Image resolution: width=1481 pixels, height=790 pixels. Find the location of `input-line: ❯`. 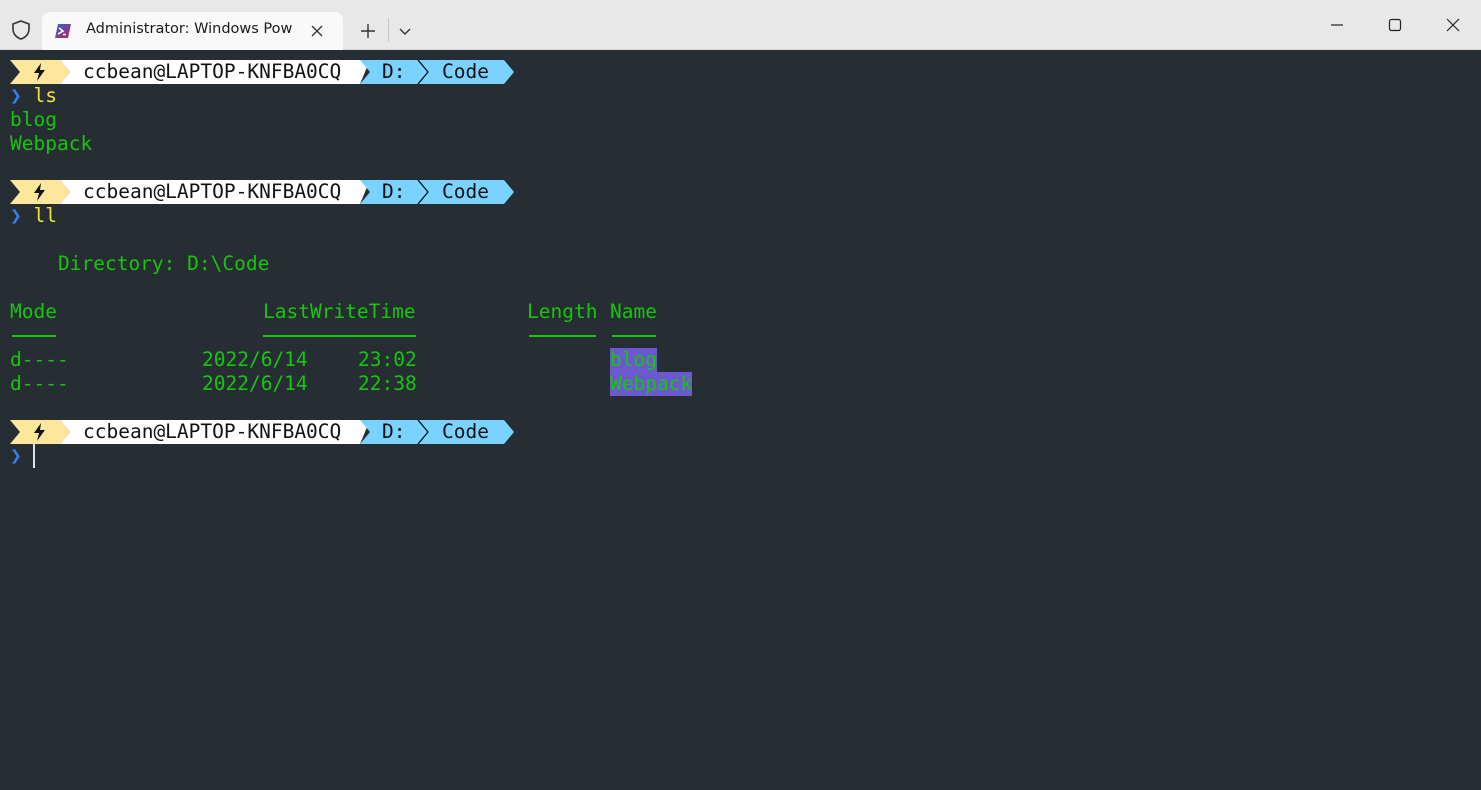

input-line: ❯ is located at coordinates (16, 456).